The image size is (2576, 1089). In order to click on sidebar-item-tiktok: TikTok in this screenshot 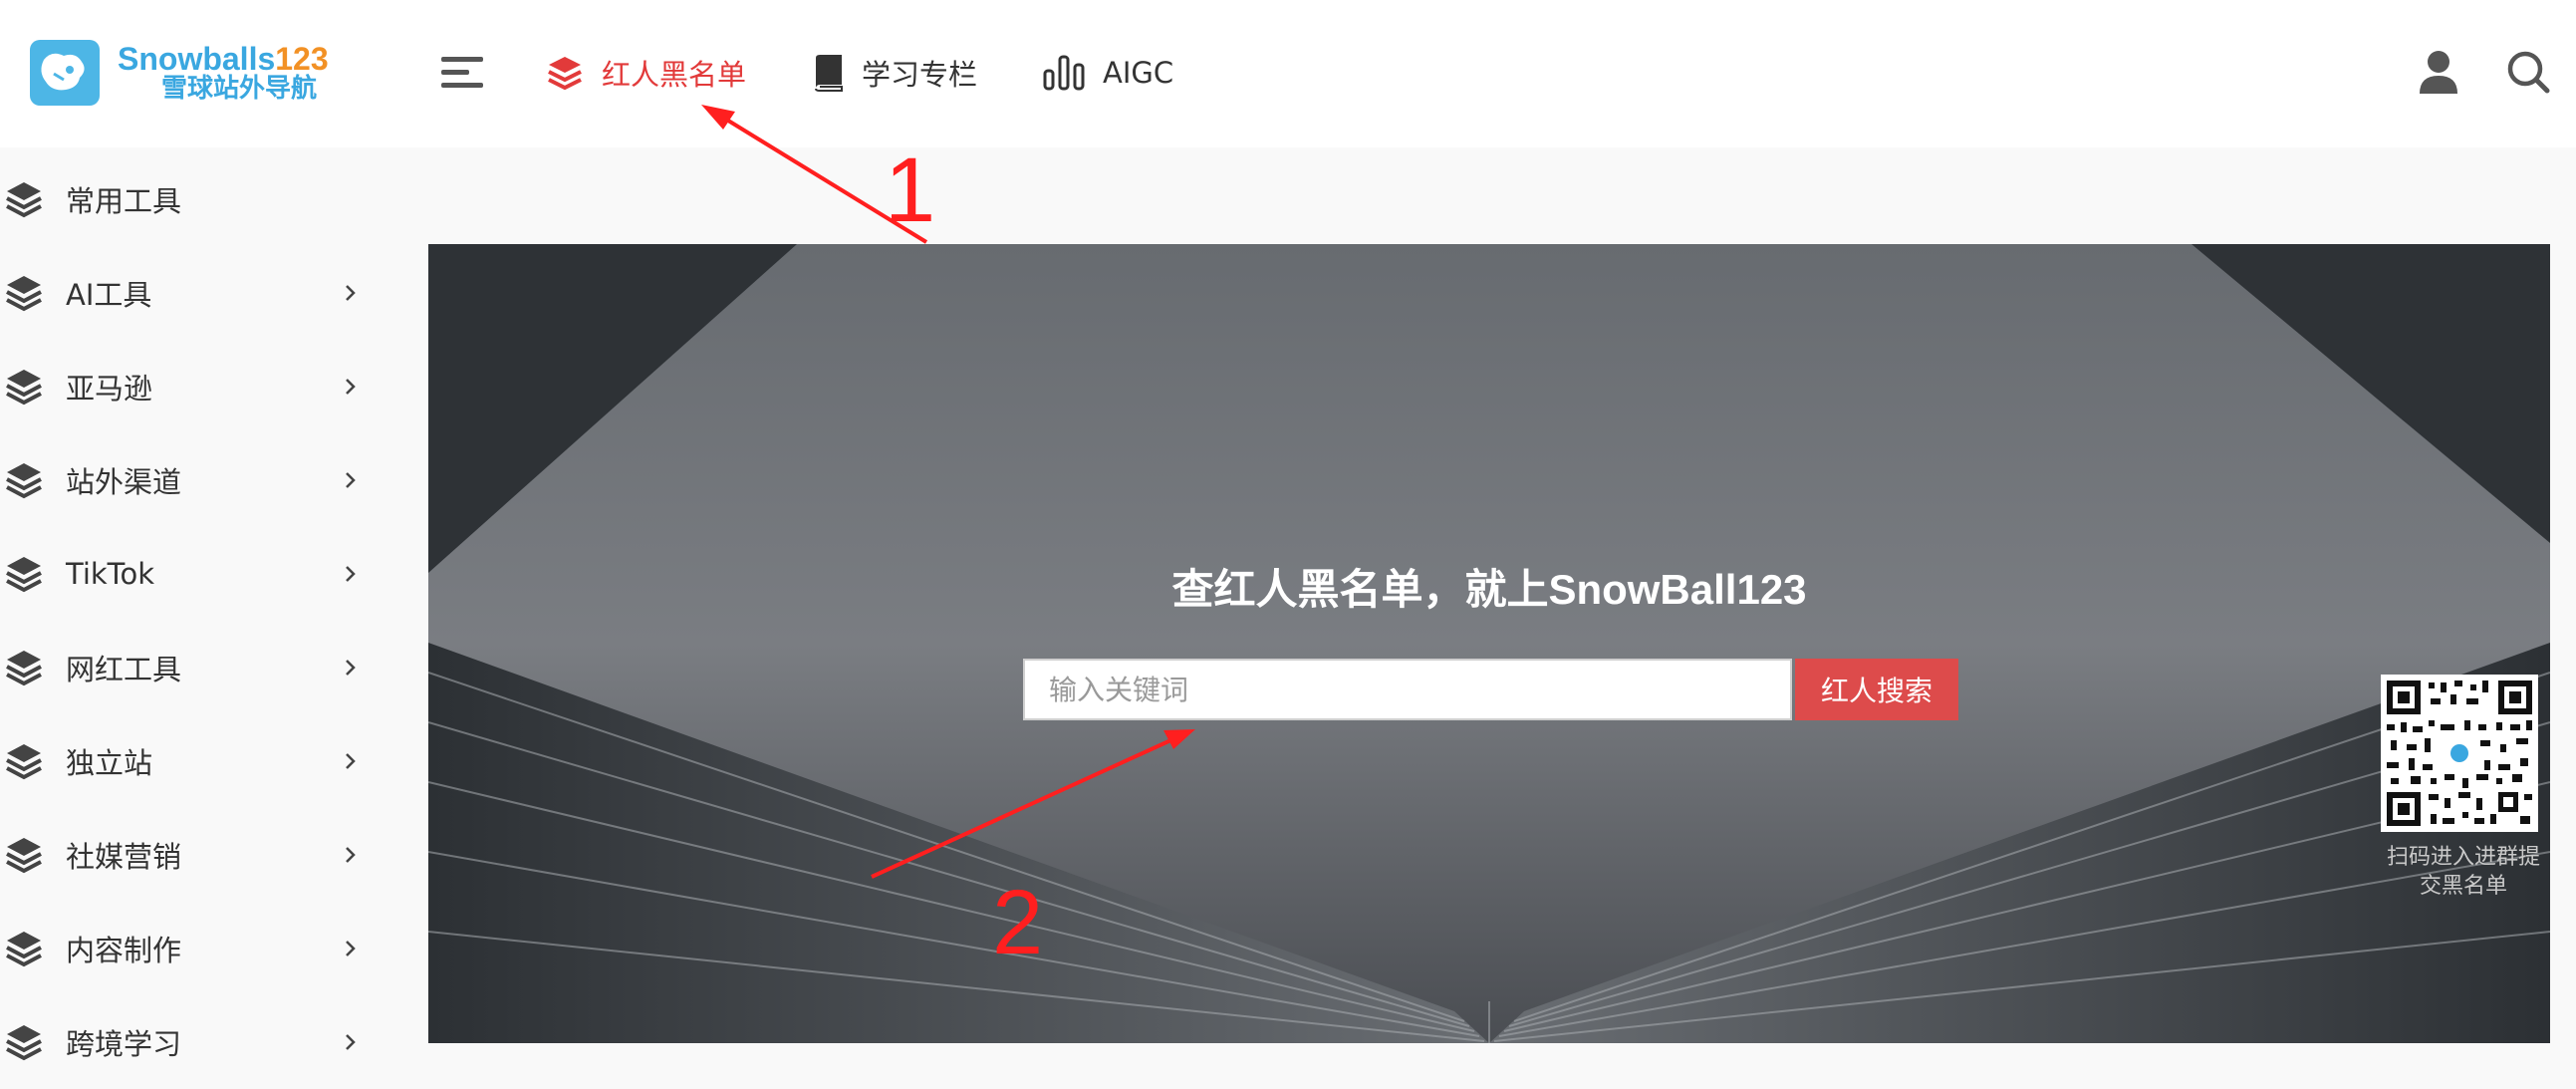, I will do `click(189, 574)`.